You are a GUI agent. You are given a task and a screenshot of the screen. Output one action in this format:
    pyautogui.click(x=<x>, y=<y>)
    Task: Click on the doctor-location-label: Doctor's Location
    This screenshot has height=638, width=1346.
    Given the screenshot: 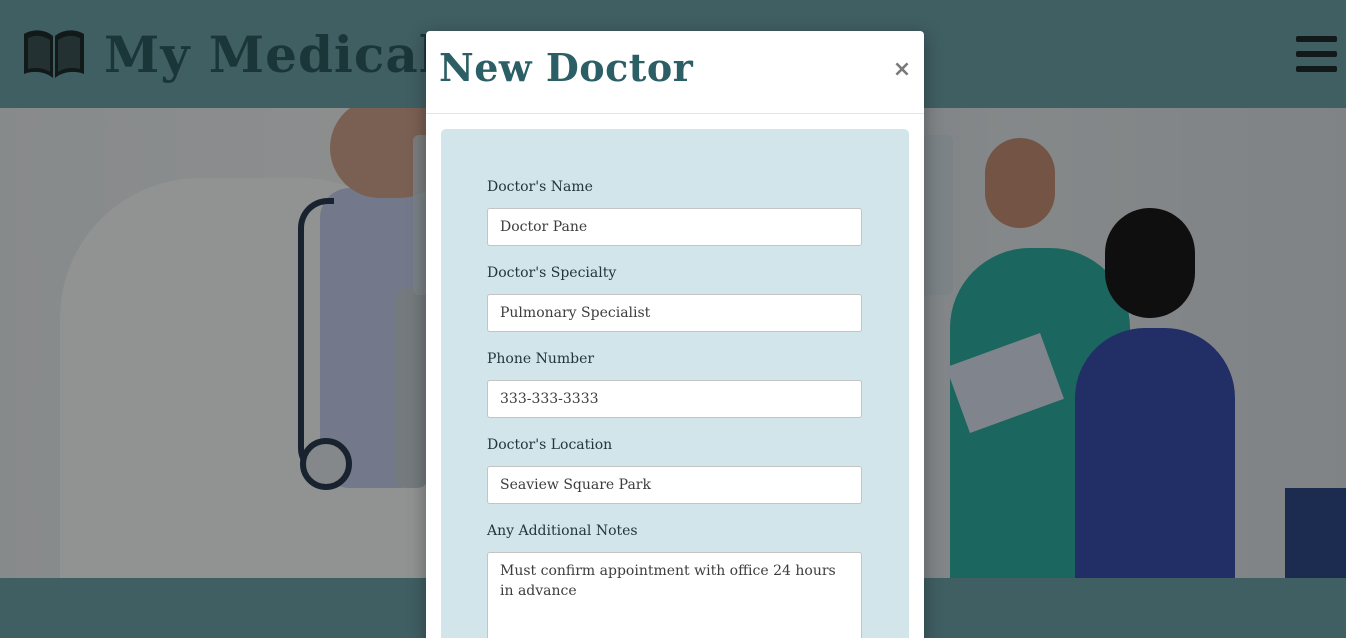 What is the action you would take?
    pyautogui.click(x=550, y=445)
    